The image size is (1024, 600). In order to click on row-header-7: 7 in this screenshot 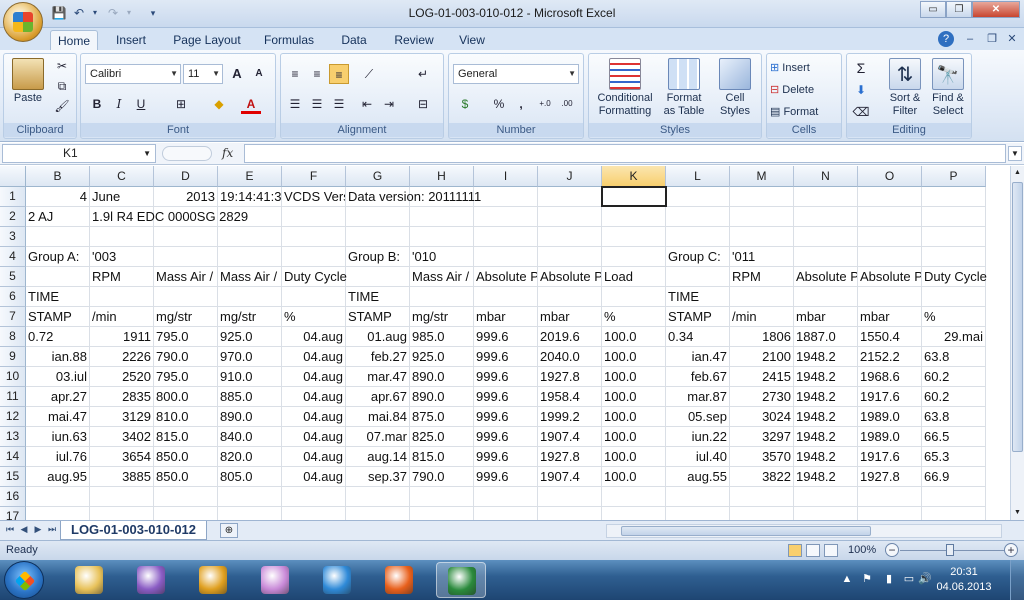, I will do `click(13, 317)`.